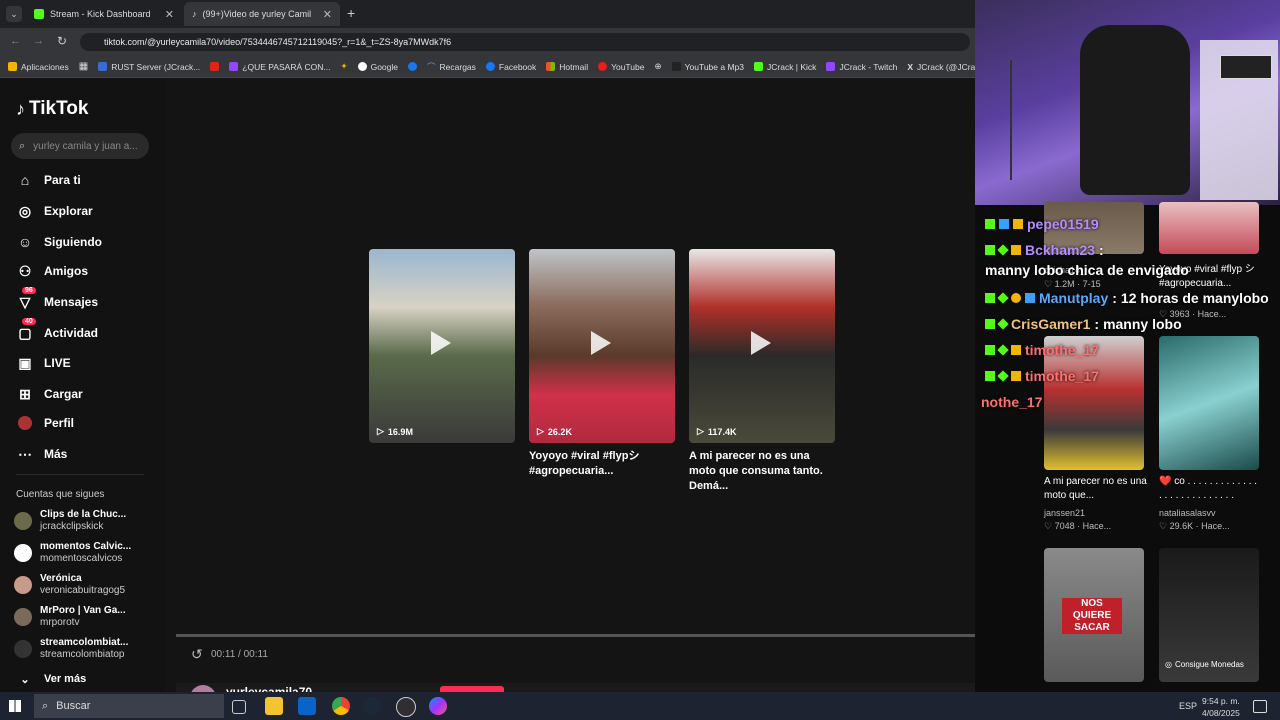 Image resolution: width=1280 pixels, height=720 pixels. Describe the element at coordinates (25, 242) in the screenshot. I see `following-icon: ☺` at that location.